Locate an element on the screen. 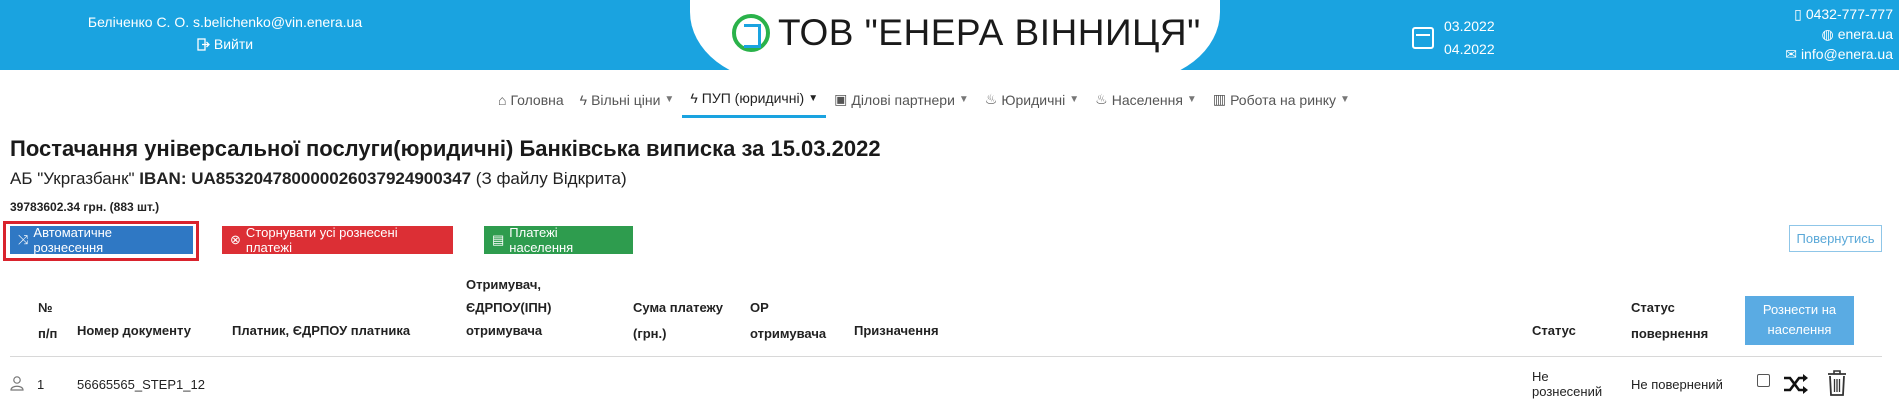 This screenshot has height=409, width=1899. nav-item-label: Робота на ринку is located at coordinates (1283, 99).